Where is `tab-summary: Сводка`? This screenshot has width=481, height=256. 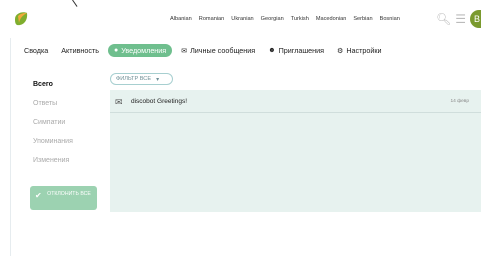 tab-summary: Сводка is located at coordinates (36, 50).